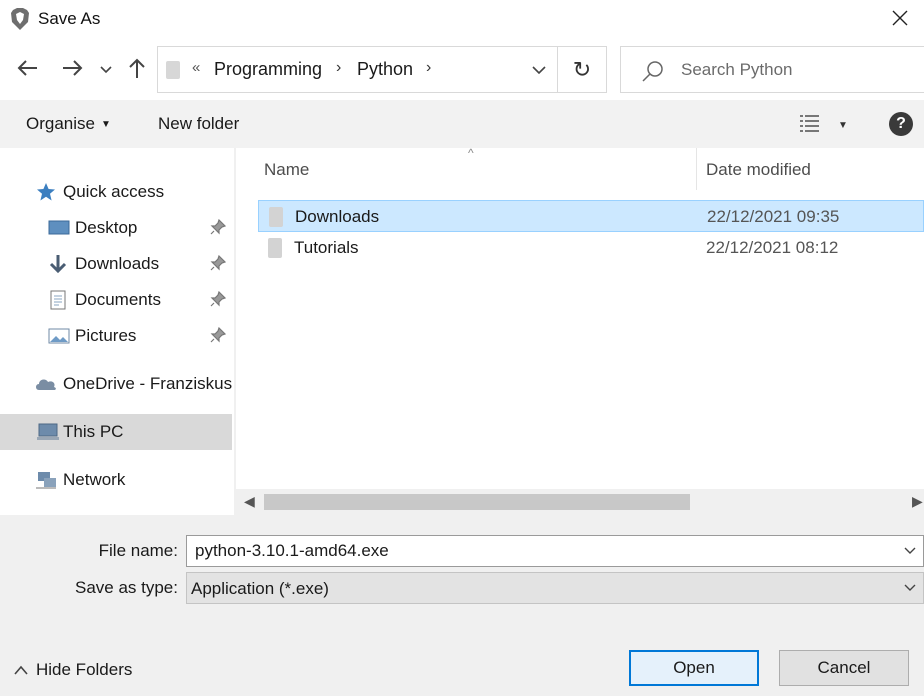 The height and width of the screenshot is (696, 924). I want to click on sidebar-item-label: Downloads, so click(117, 263).